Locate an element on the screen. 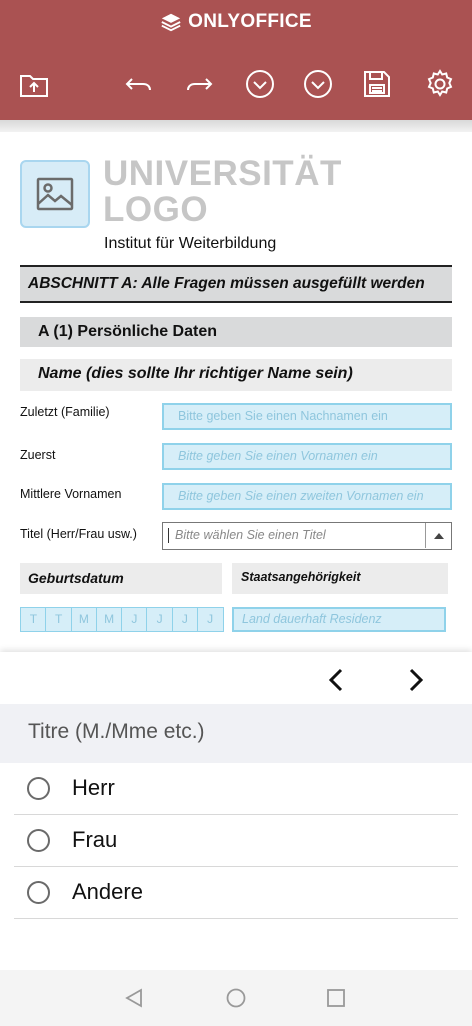 The width and height of the screenshot is (472, 1026). open-file-button is located at coordinates (34, 84).